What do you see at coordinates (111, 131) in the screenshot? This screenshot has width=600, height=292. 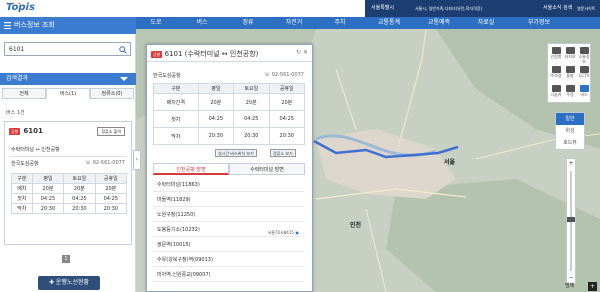 I see `stop-print-button: 정류소 출력` at bounding box center [111, 131].